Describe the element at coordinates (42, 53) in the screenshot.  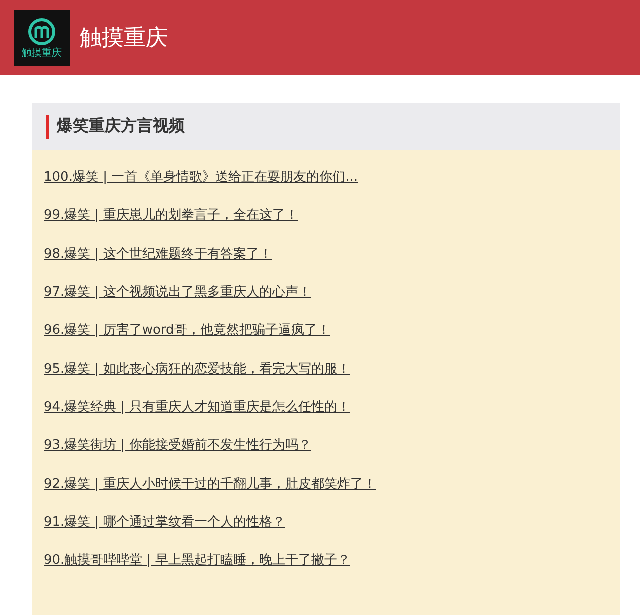
I see `logo-text: 触摸重庆` at that location.